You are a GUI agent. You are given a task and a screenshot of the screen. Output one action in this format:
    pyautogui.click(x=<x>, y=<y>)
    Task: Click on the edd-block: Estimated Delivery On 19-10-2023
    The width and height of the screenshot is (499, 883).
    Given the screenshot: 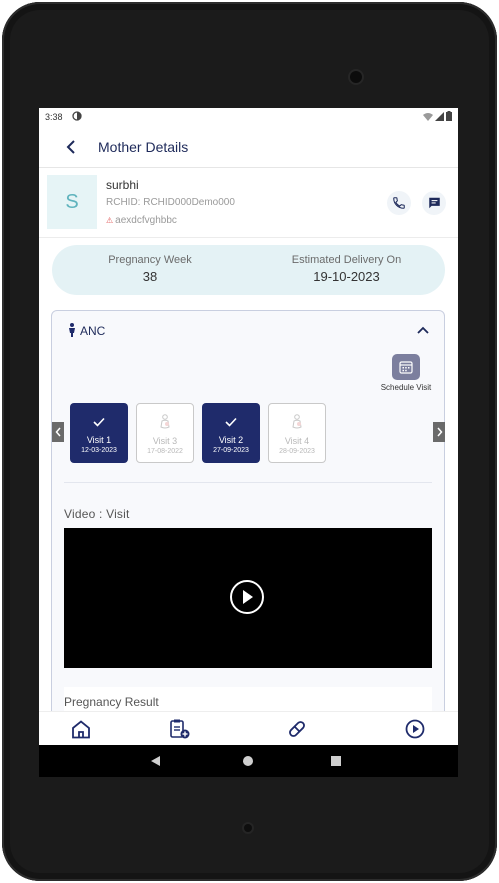 What is the action you would take?
    pyautogui.click(x=346, y=269)
    